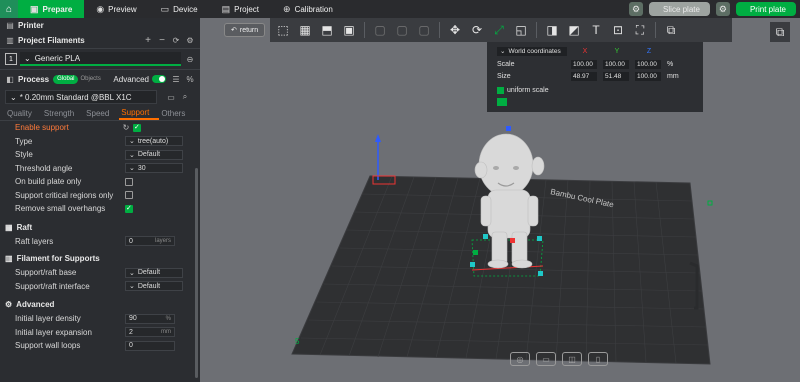 This screenshot has height=382, width=800. What do you see at coordinates (327, 30) in the screenshot?
I see `orient-icon: ⬒` at bounding box center [327, 30].